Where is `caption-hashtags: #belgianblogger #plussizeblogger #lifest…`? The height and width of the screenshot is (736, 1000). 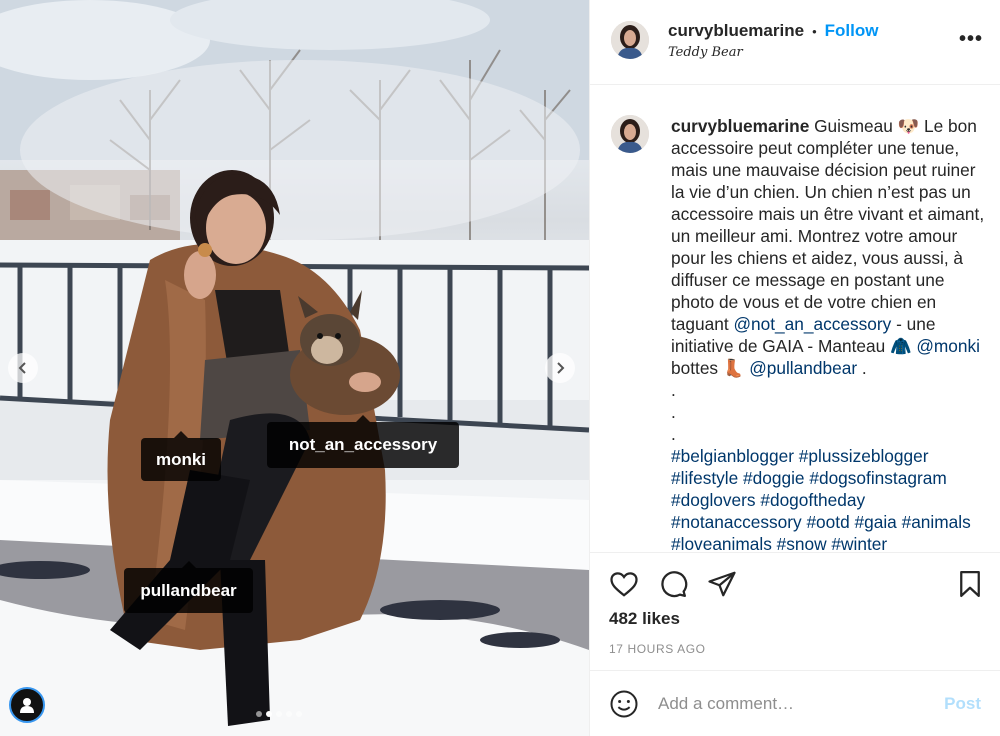
caption-hashtags: #belgianblogger #plussizeblogger #lifest… is located at coordinates (831, 498).